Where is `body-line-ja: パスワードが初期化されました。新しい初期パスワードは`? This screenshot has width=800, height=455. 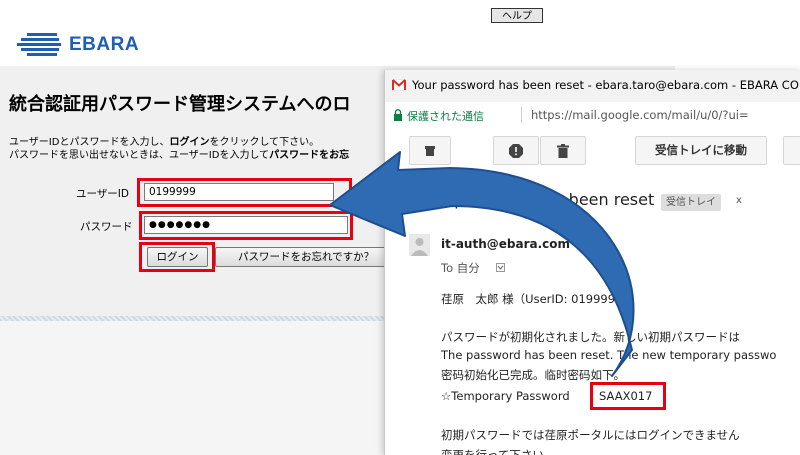 body-line-ja: パスワードが初期化されました。新しい初期パスワードは is located at coordinates (590, 337).